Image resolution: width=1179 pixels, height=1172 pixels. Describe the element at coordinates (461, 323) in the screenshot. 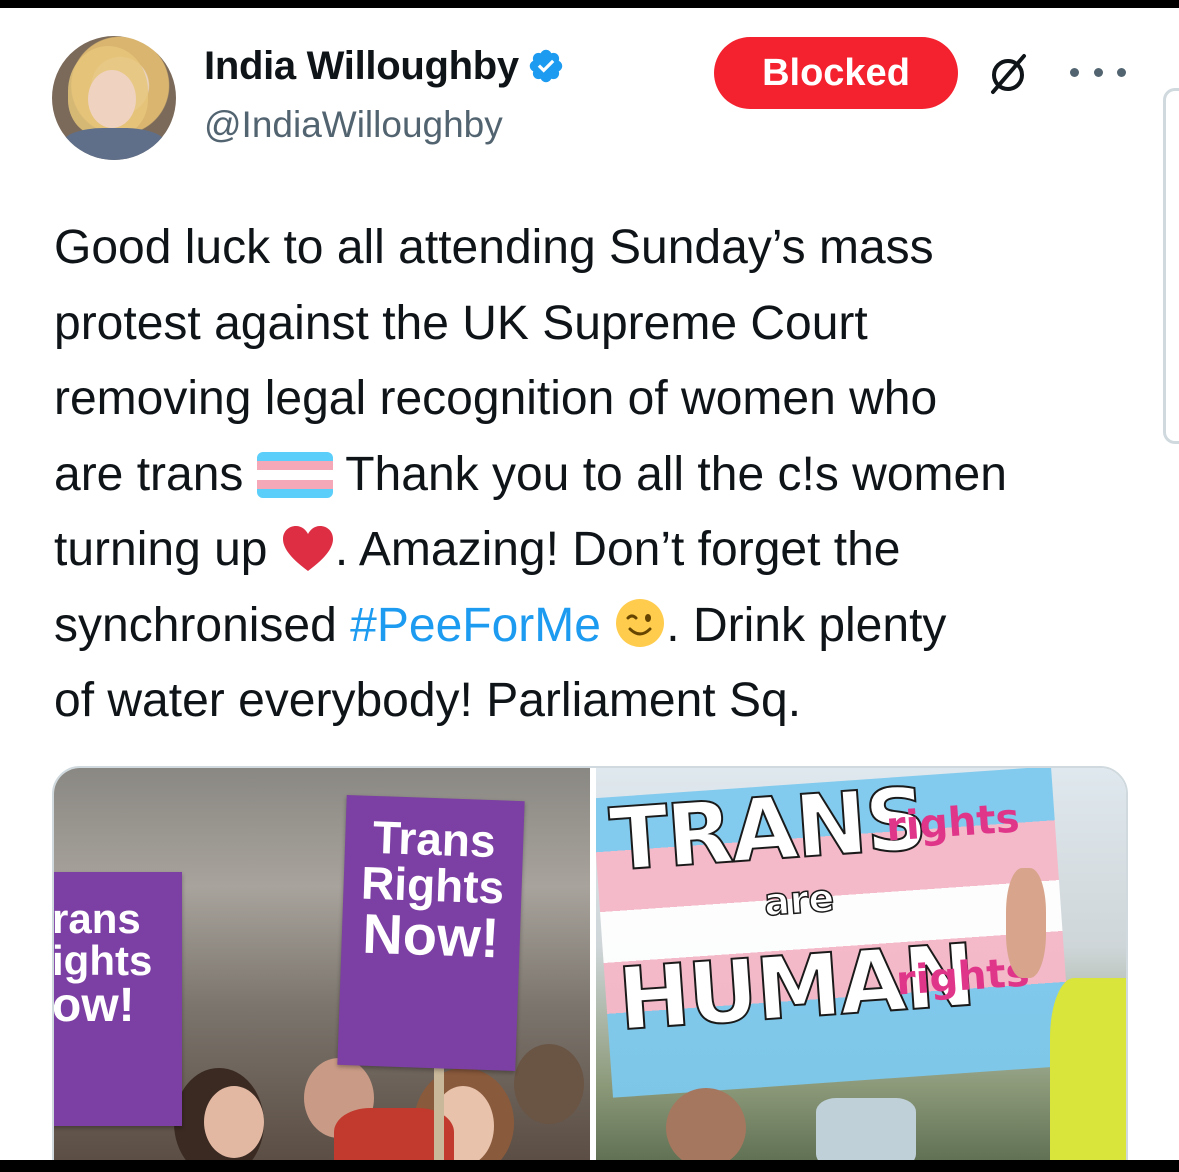

I see `tweet-line: protest against the UK Supreme Court` at that location.